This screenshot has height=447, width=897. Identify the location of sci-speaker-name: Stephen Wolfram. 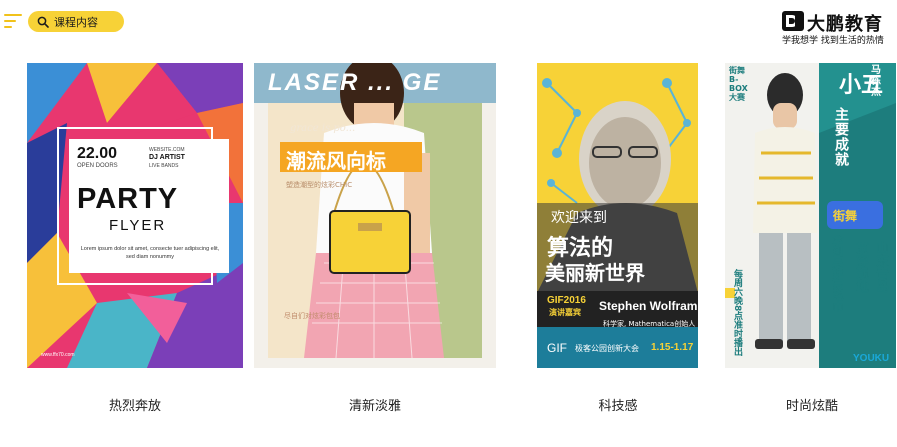
(648, 306).